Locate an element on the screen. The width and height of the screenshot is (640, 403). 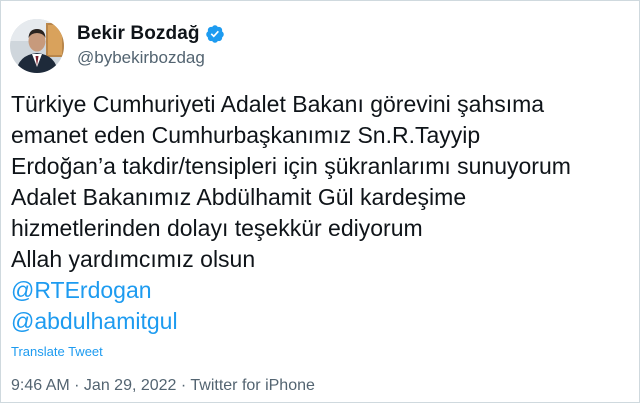
tweet-header: Bekir Bozdağ @bybekirbozdag is located at coordinates (117, 48).